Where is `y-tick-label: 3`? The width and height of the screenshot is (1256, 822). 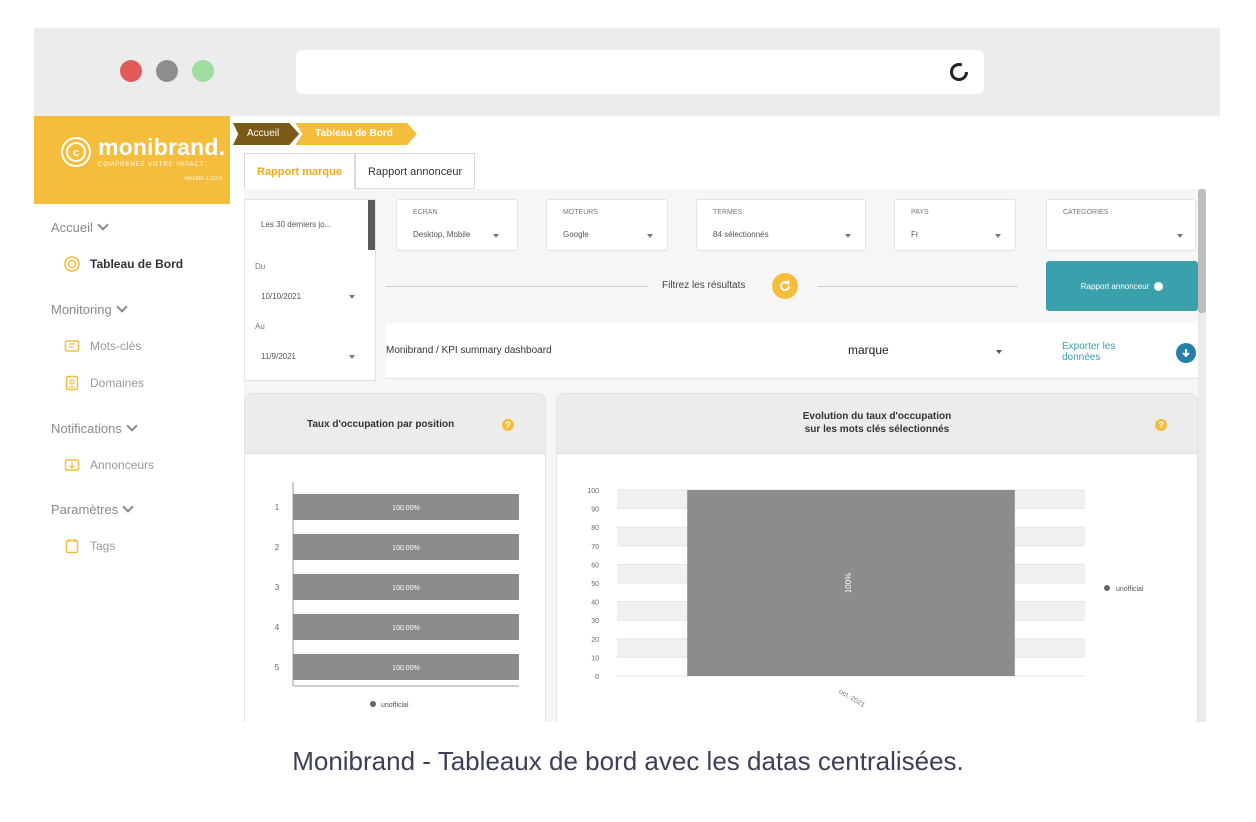 y-tick-label: 3 is located at coordinates (277, 587).